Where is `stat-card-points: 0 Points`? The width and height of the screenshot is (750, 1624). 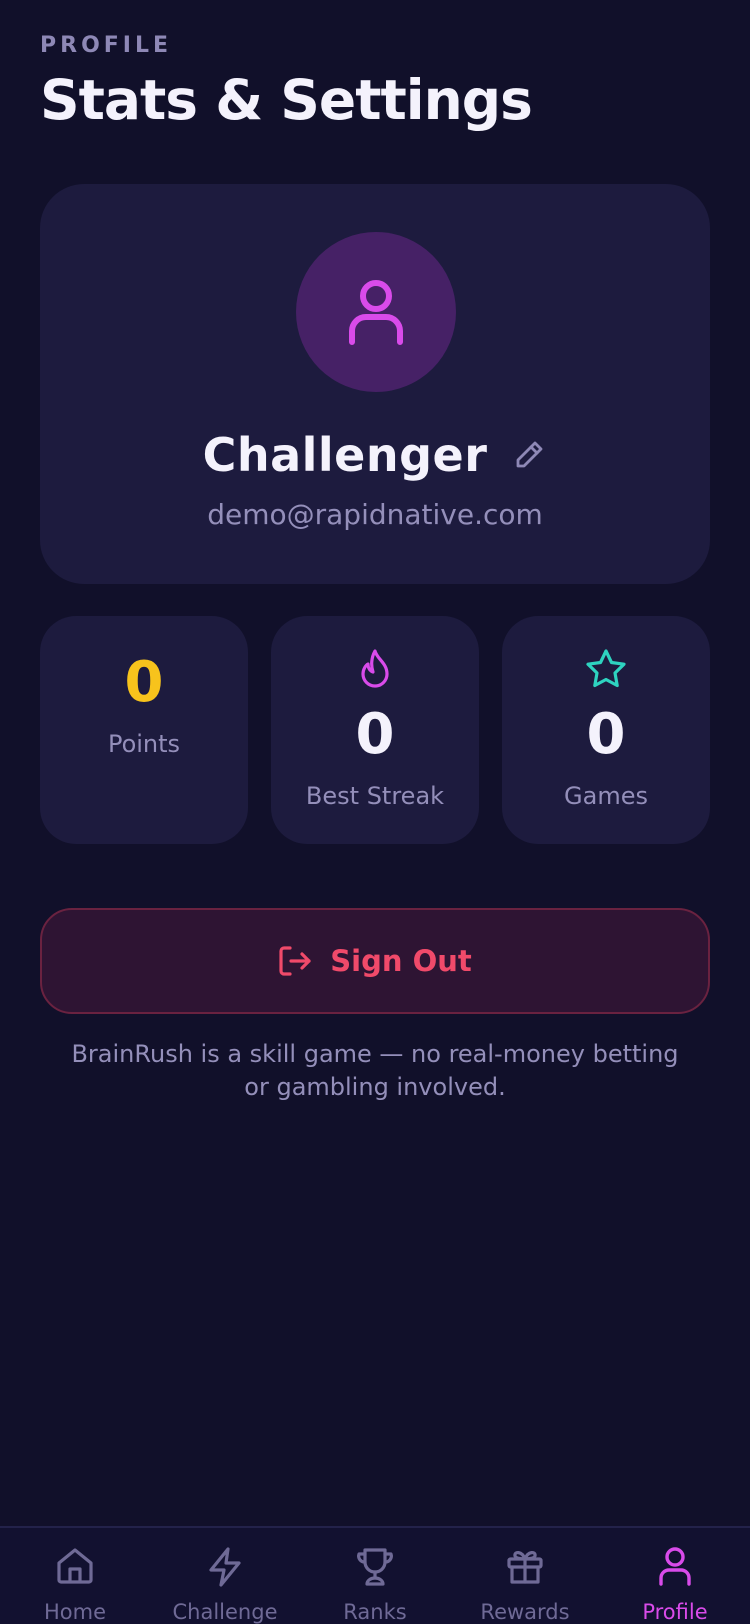 stat-card-points: 0 Points is located at coordinates (144, 730).